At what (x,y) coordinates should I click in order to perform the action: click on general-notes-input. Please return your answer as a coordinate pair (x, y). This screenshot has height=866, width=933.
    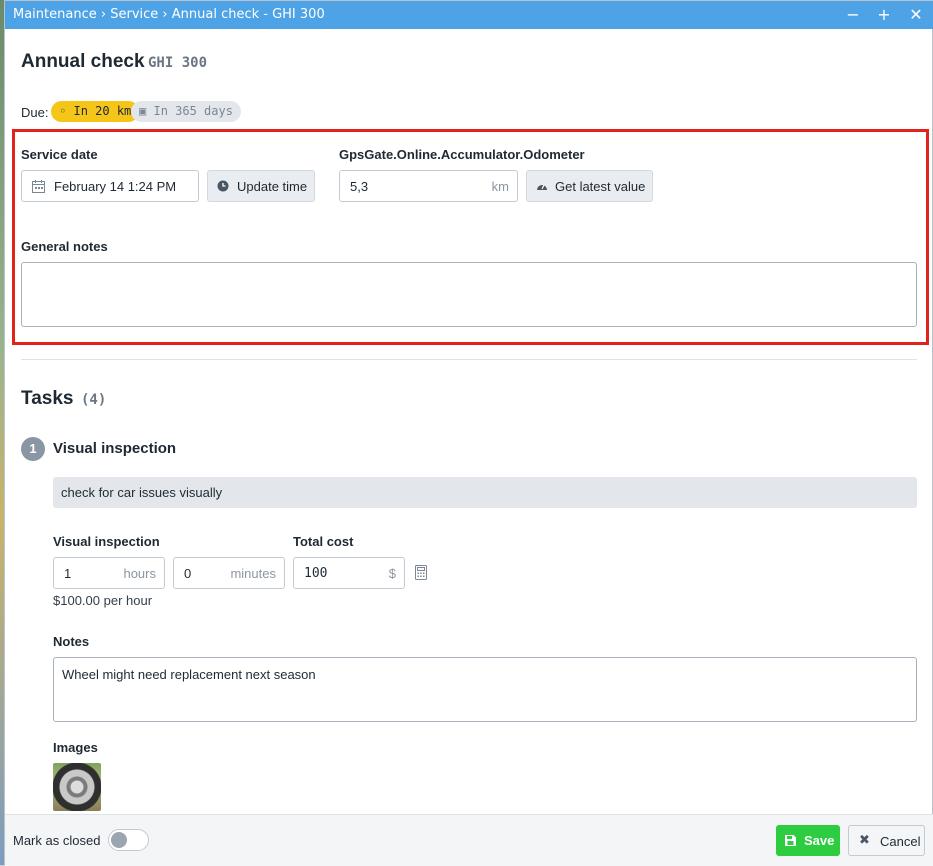
    Looking at the image, I should click on (469, 294).